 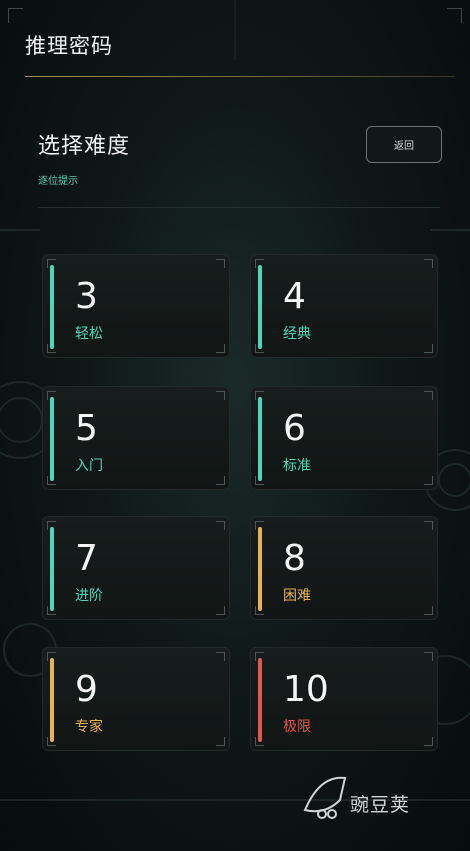 What do you see at coordinates (297, 596) in the screenshot?
I see `difficulty-label: 困难` at bounding box center [297, 596].